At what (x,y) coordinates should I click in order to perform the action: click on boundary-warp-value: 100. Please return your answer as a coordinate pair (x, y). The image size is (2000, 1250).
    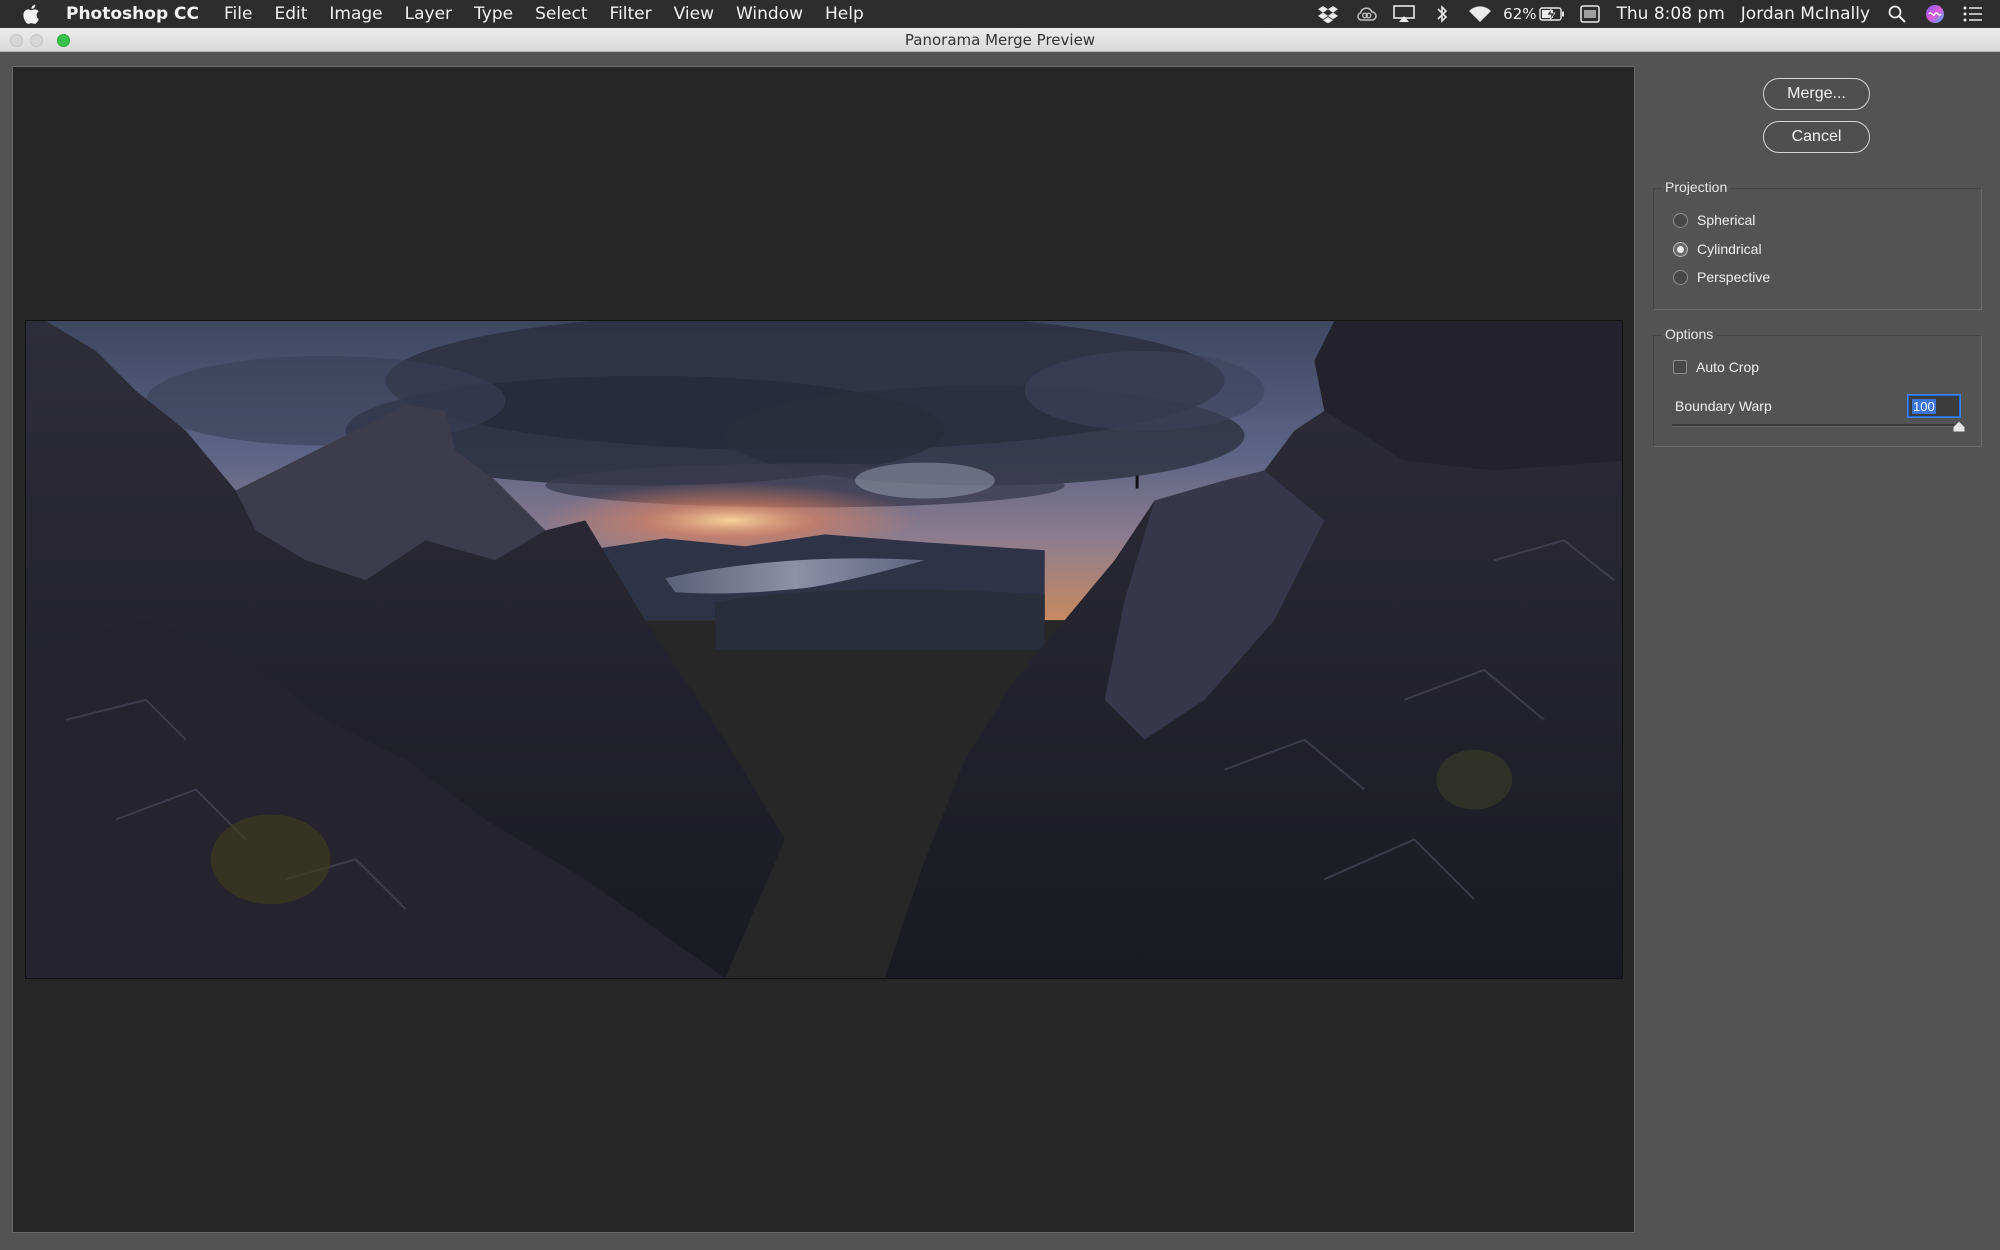
    Looking at the image, I should click on (1924, 406).